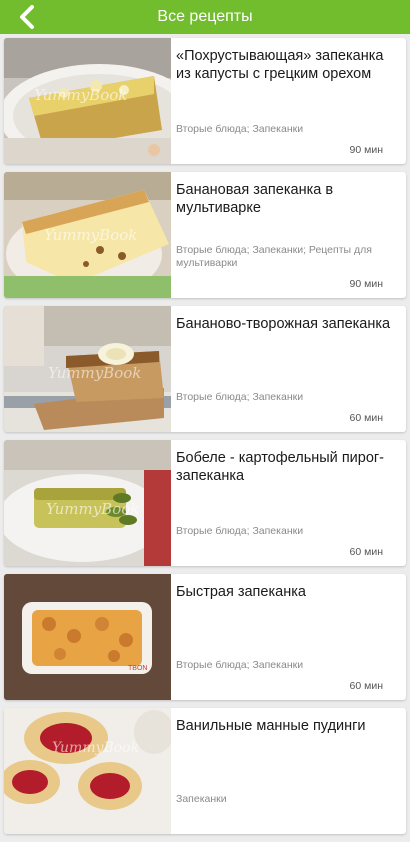  I want to click on recipe-title: Бобеле - картофельный пирог- запеканка, so click(280, 467).